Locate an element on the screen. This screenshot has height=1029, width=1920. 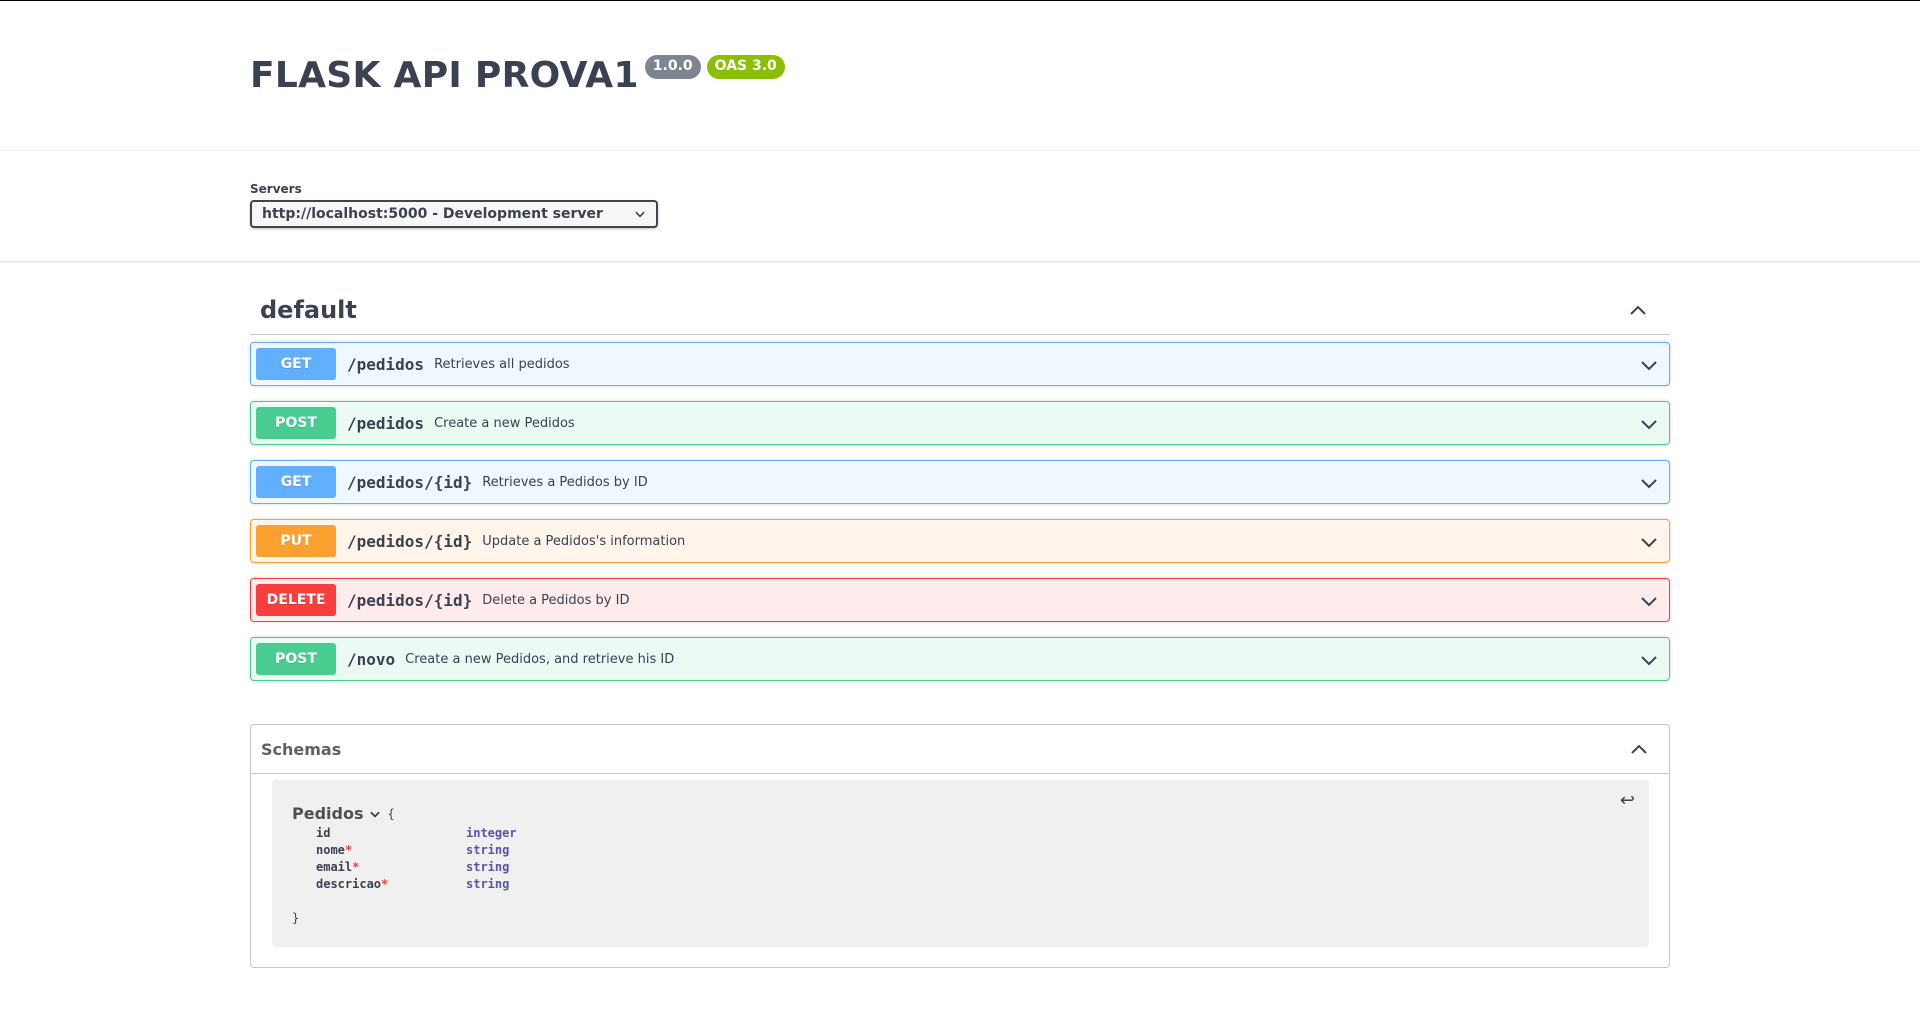
operation-summary: Update a Pedidos's information is located at coordinates (584, 541).